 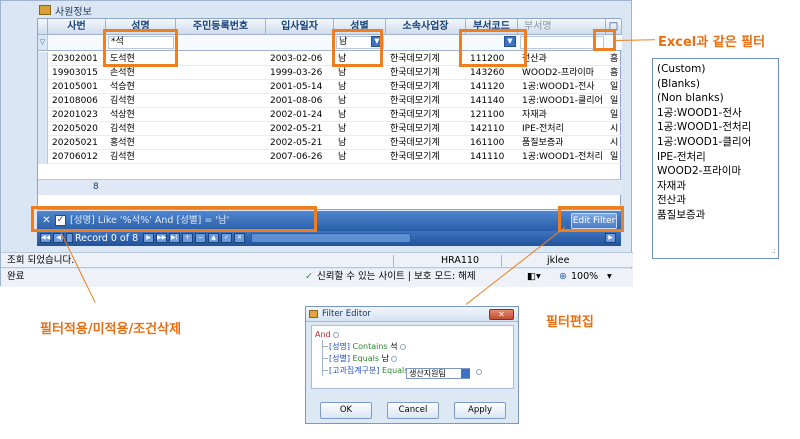 I want to click on table-cell: 19903015, so click(x=77, y=73).